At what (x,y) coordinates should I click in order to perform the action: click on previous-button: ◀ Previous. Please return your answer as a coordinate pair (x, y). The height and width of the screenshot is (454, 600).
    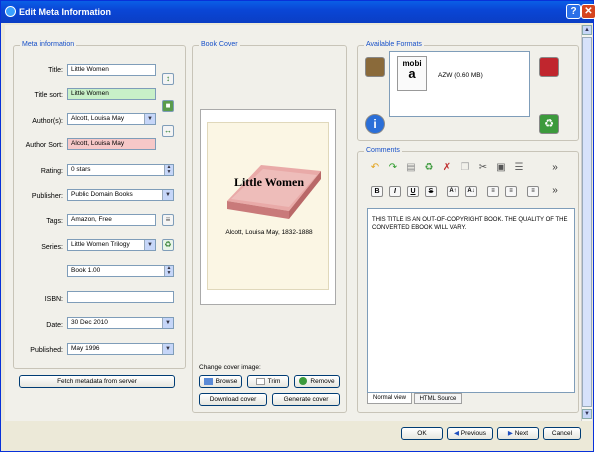
    Looking at the image, I should click on (470, 433).